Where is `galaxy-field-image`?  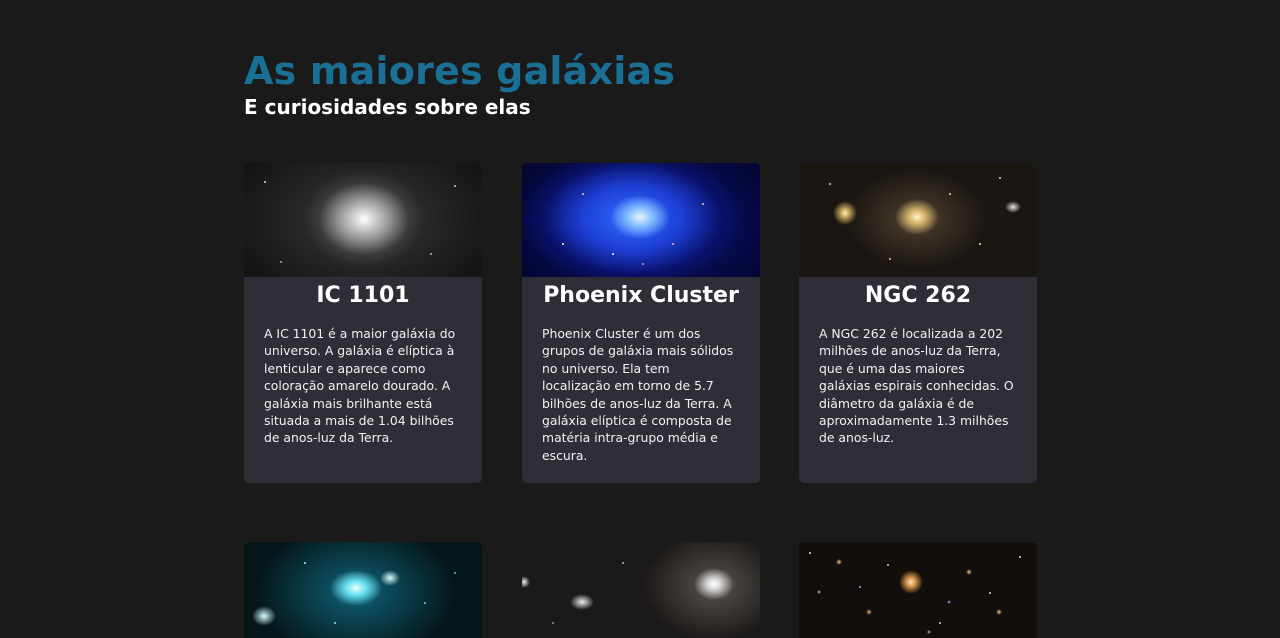
galaxy-field-image is located at coordinates (918, 590).